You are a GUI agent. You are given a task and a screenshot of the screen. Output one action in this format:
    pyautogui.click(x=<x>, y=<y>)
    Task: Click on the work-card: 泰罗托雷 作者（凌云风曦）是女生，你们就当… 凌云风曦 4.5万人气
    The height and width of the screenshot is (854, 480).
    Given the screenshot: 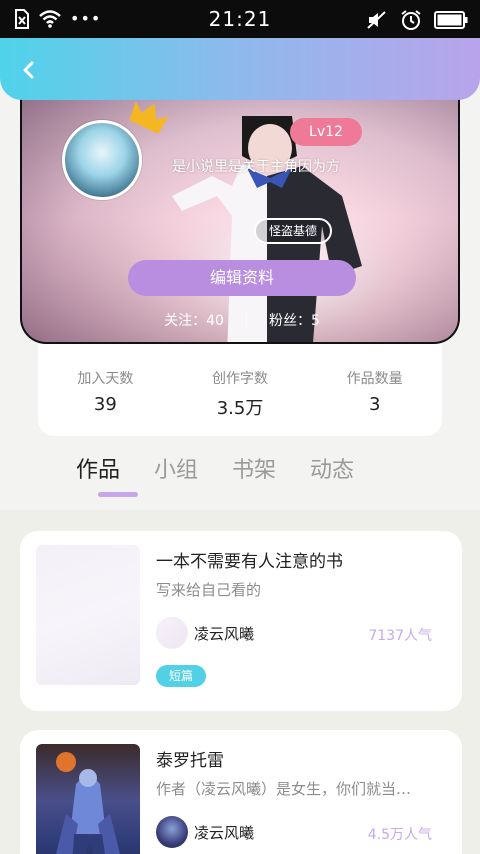 What is the action you would take?
    pyautogui.click(x=241, y=792)
    